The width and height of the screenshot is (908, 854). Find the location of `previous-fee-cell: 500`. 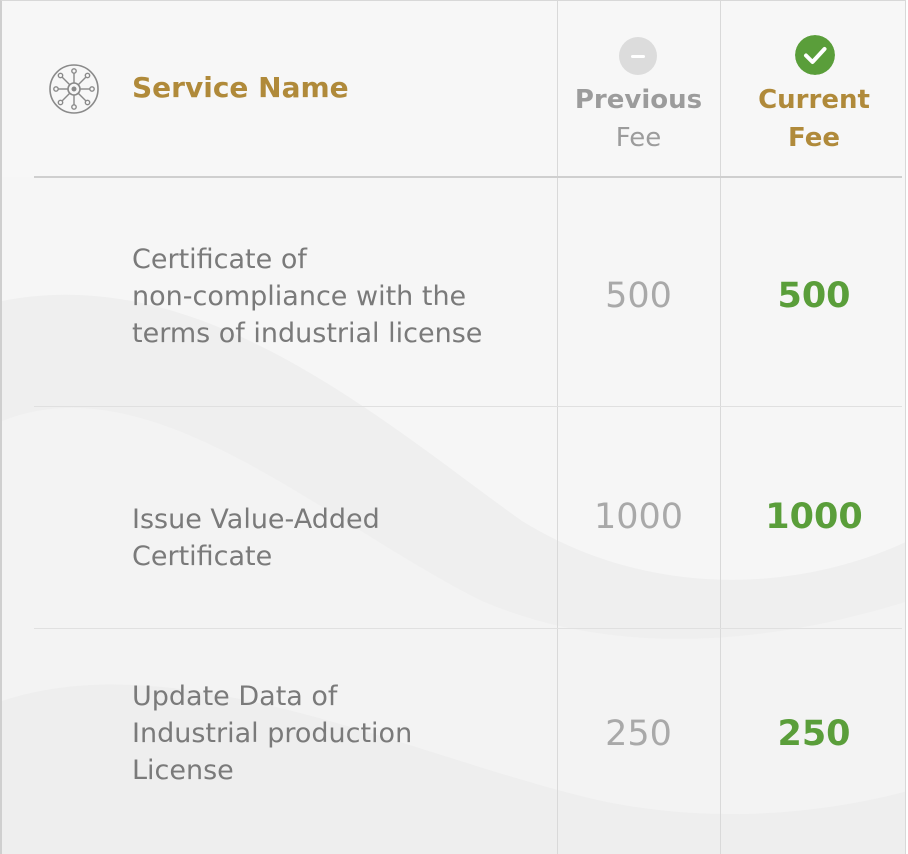

previous-fee-cell: 500 is located at coordinates (638, 296).